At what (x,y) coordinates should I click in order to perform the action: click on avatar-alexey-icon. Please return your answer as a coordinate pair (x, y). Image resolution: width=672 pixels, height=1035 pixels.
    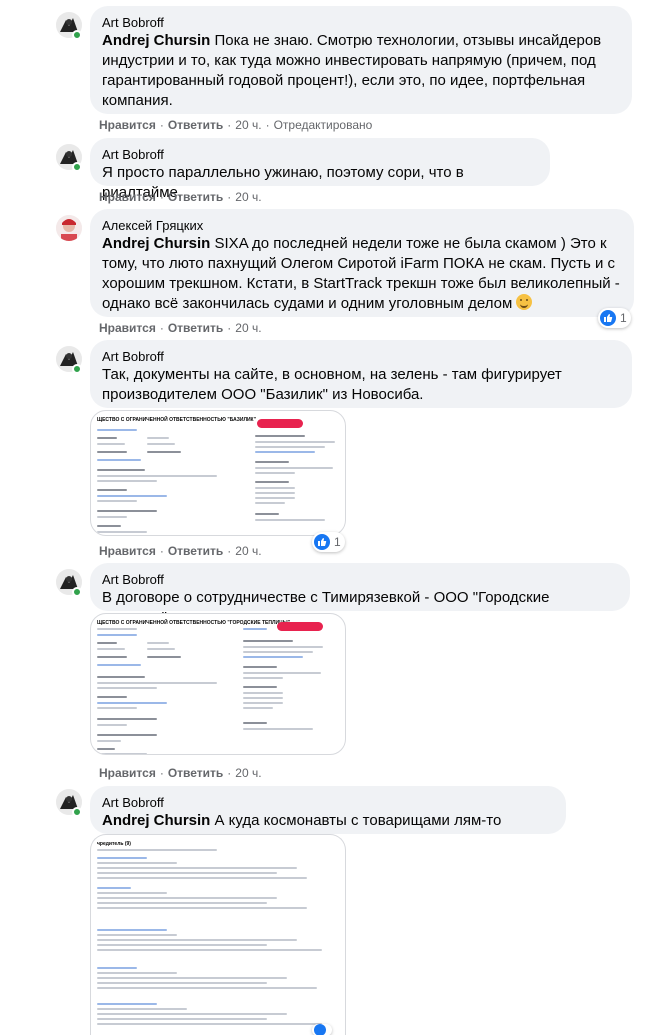
    Looking at the image, I should click on (69, 228).